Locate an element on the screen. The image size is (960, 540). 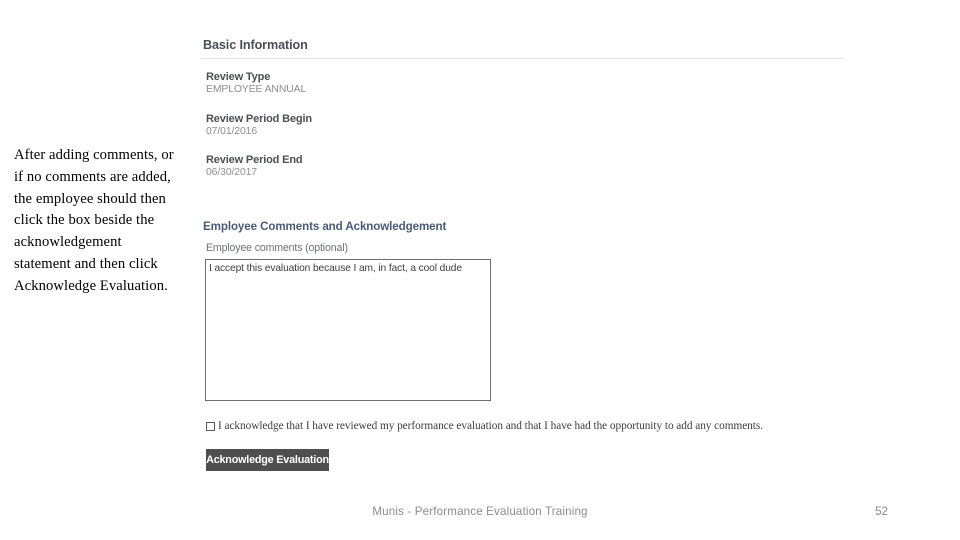
field-label-review-period-begin: Review Period Begin is located at coordinates (259, 119).